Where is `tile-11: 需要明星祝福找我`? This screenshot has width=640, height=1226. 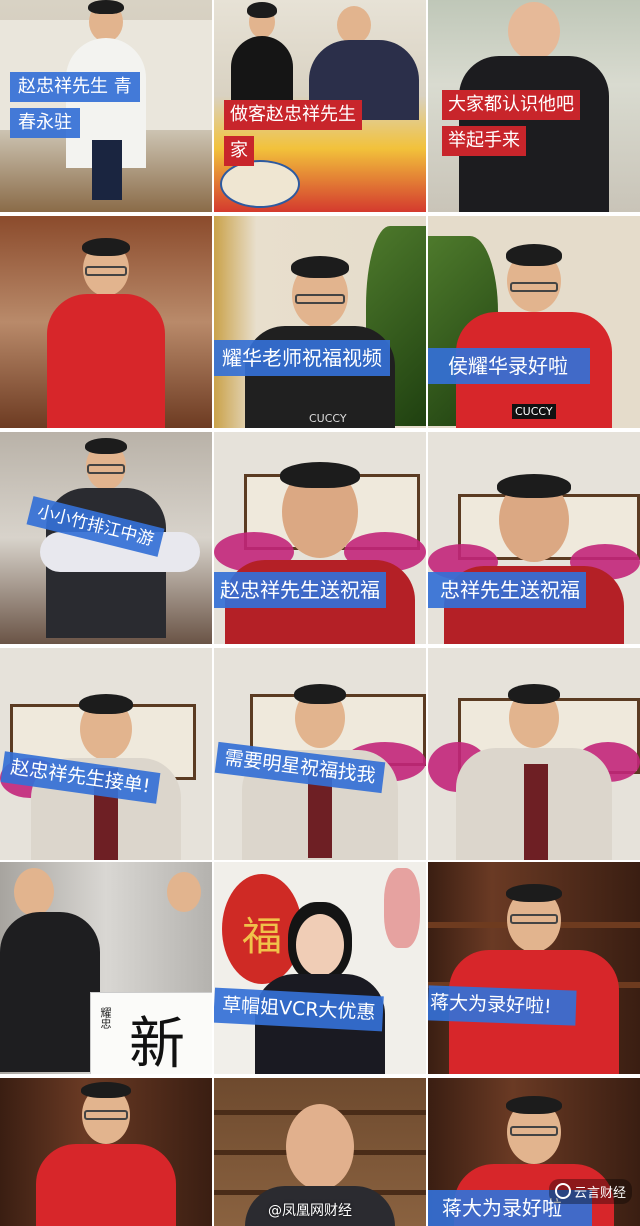 tile-11: 需要明星祝福找我 is located at coordinates (320, 754).